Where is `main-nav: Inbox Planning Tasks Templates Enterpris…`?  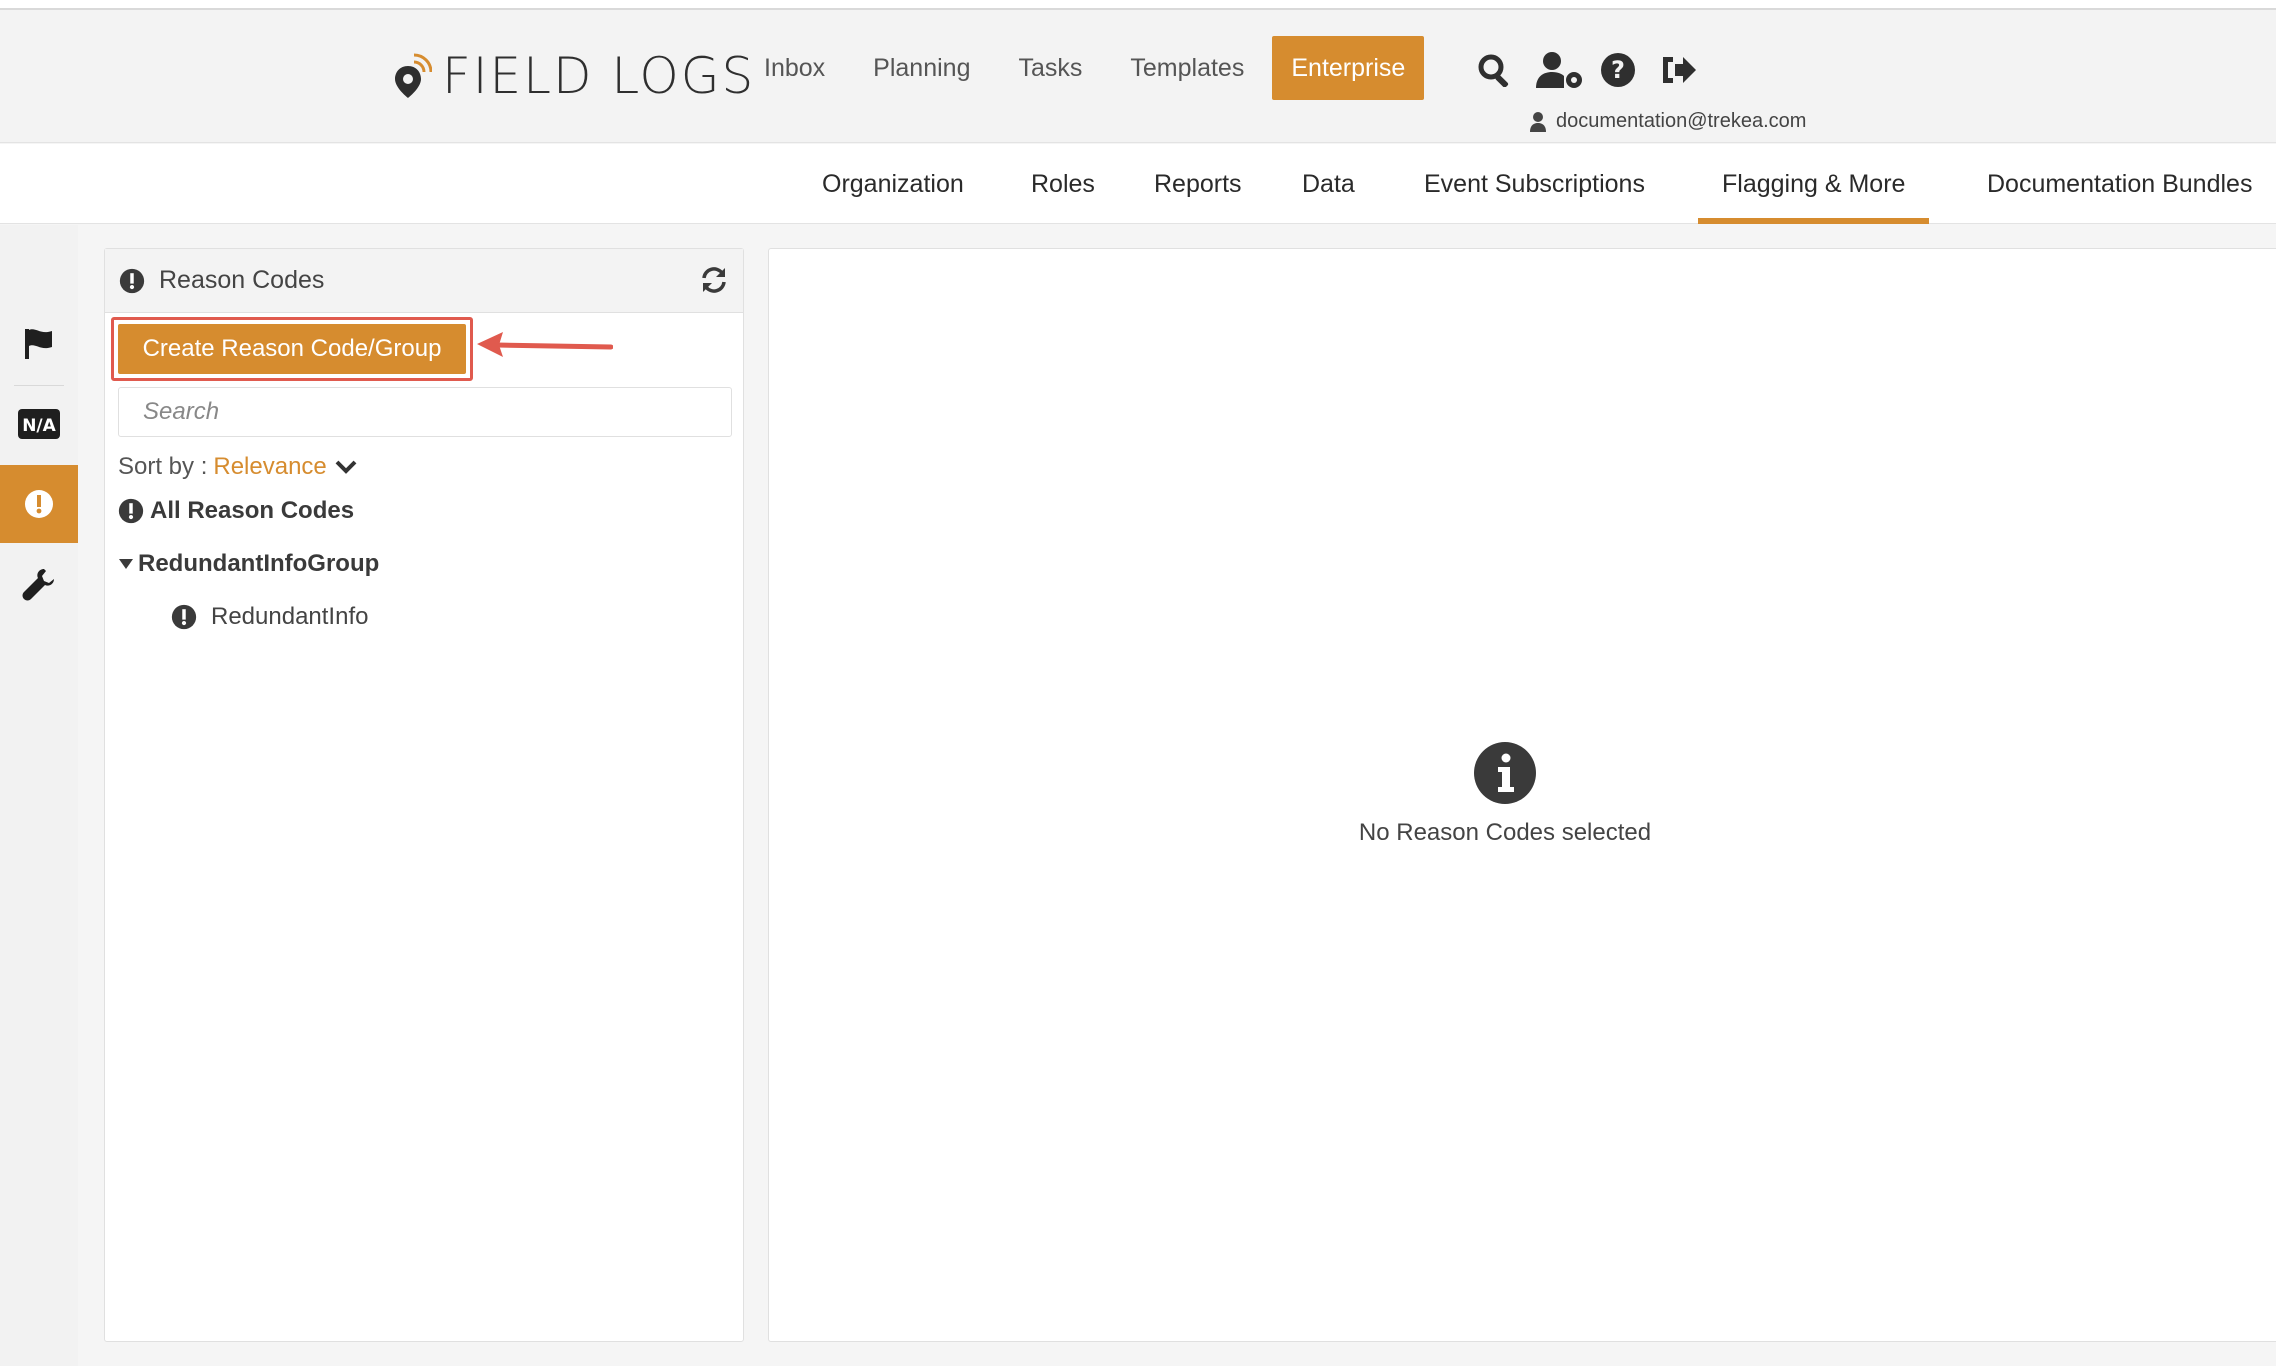
main-nav: Inbox Planning Tasks Templates Enterpris… is located at coordinates (1094, 68).